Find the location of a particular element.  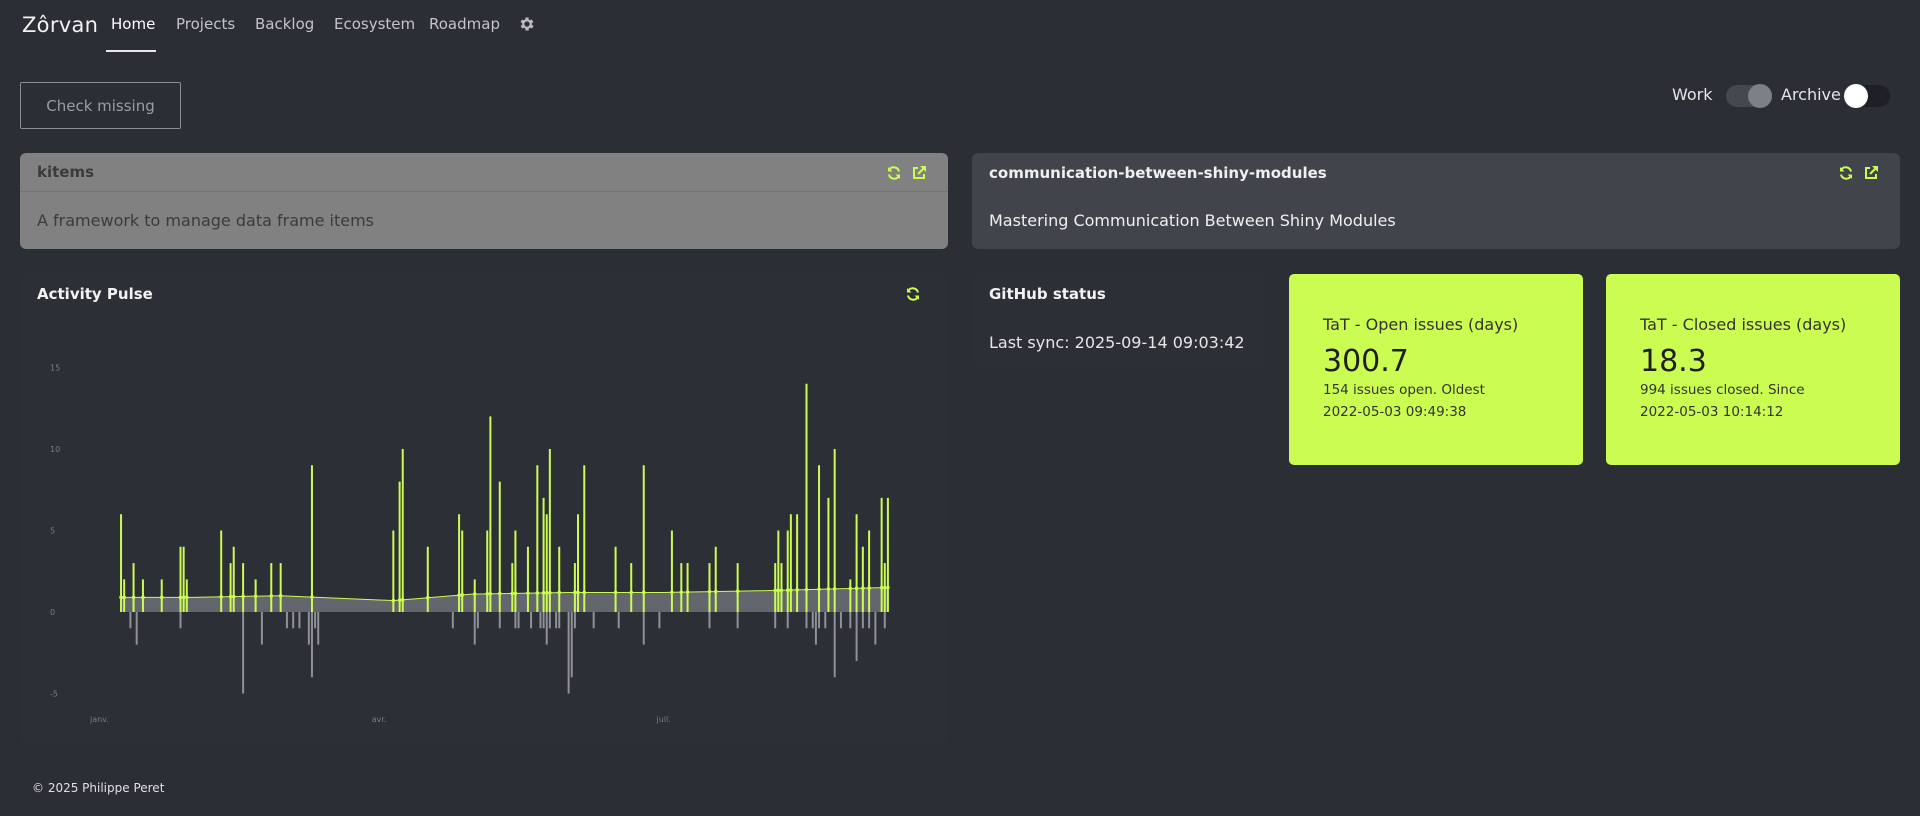

last-sync-text: Last sync: 2025-09-14 09:03:42 is located at coordinates (1117, 342).